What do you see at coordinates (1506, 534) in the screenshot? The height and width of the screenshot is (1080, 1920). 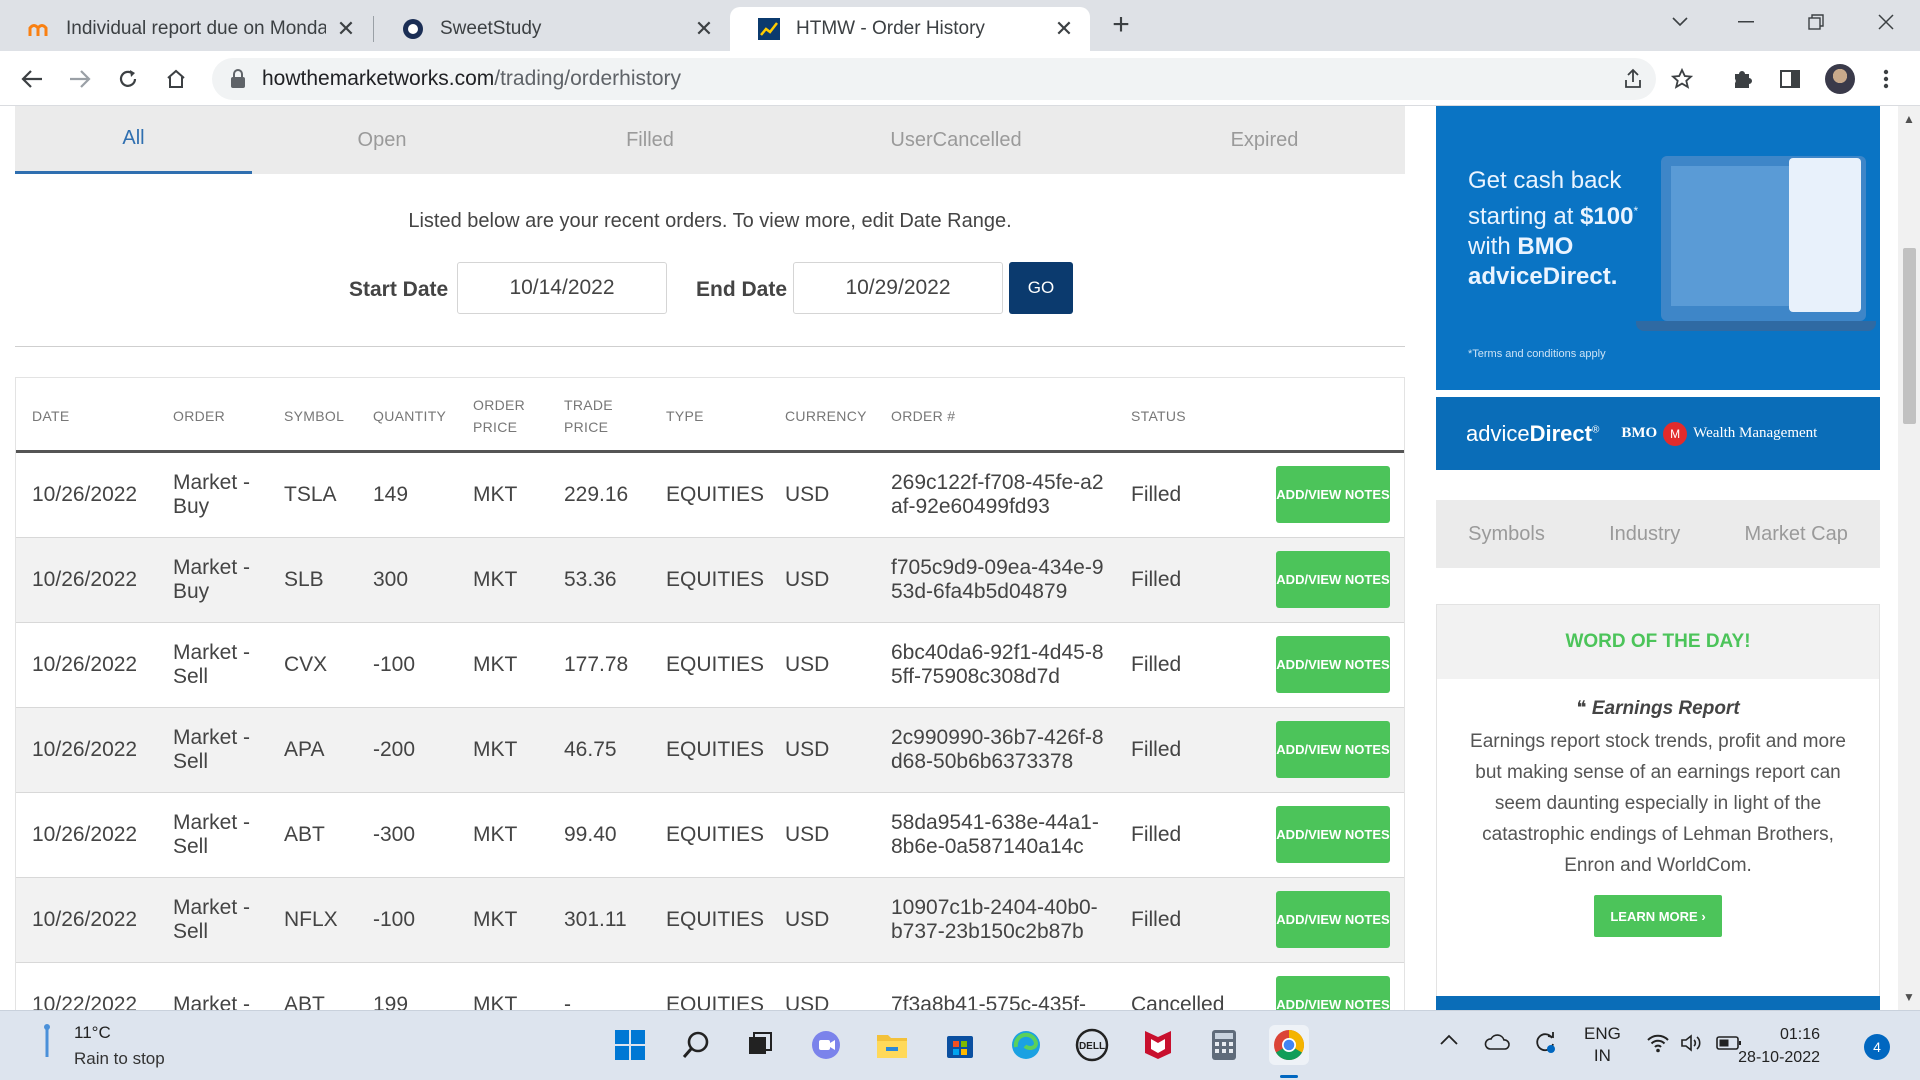 I see `side-tab-symbols: Symbols` at bounding box center [1506, 534].